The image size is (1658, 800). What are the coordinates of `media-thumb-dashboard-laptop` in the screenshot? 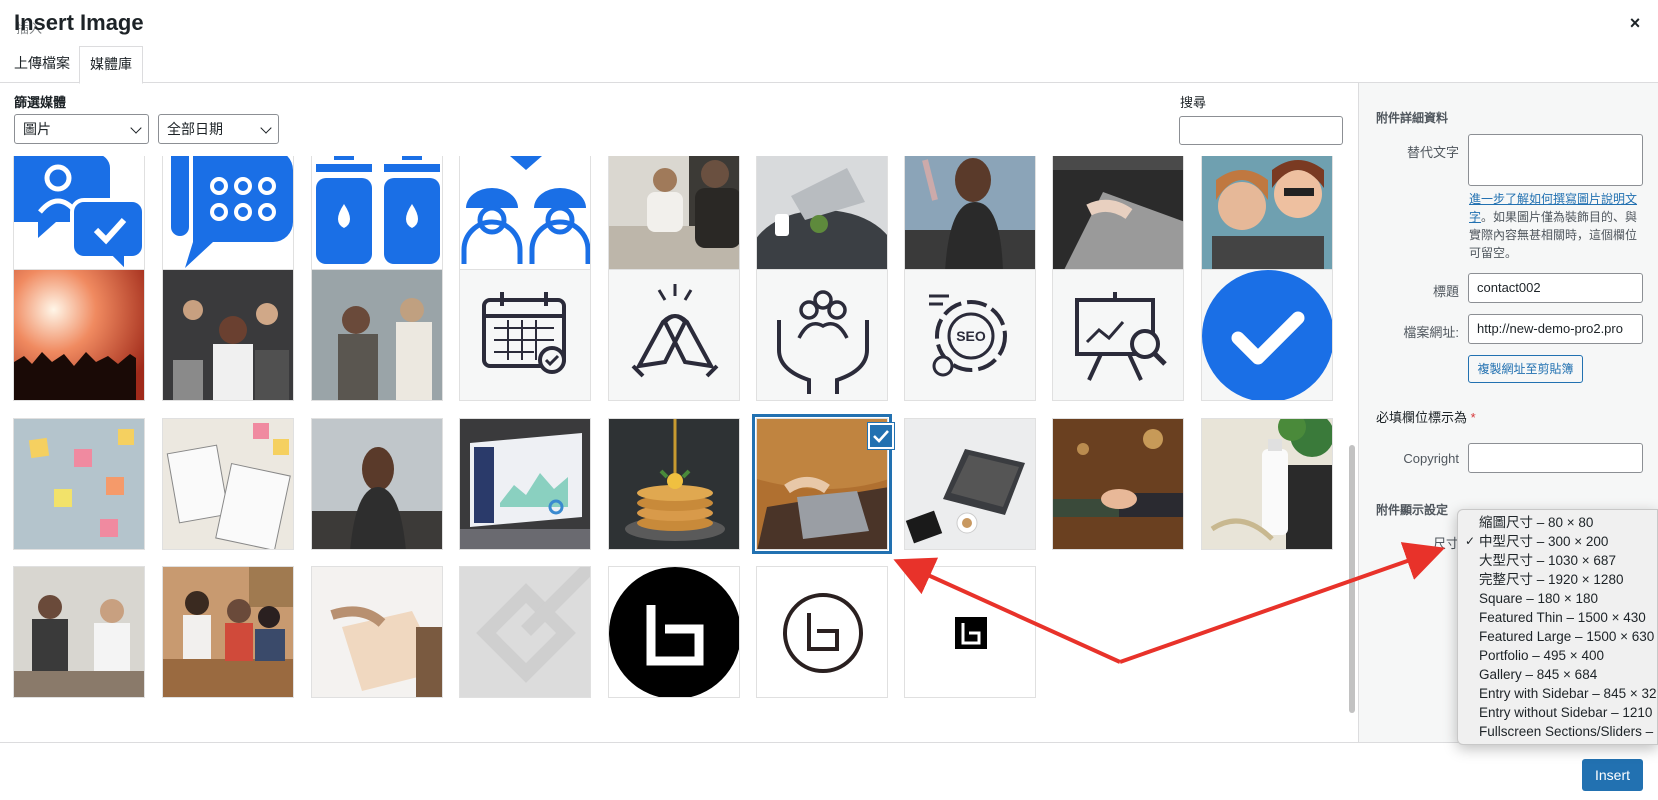 It's located at (525, 484).